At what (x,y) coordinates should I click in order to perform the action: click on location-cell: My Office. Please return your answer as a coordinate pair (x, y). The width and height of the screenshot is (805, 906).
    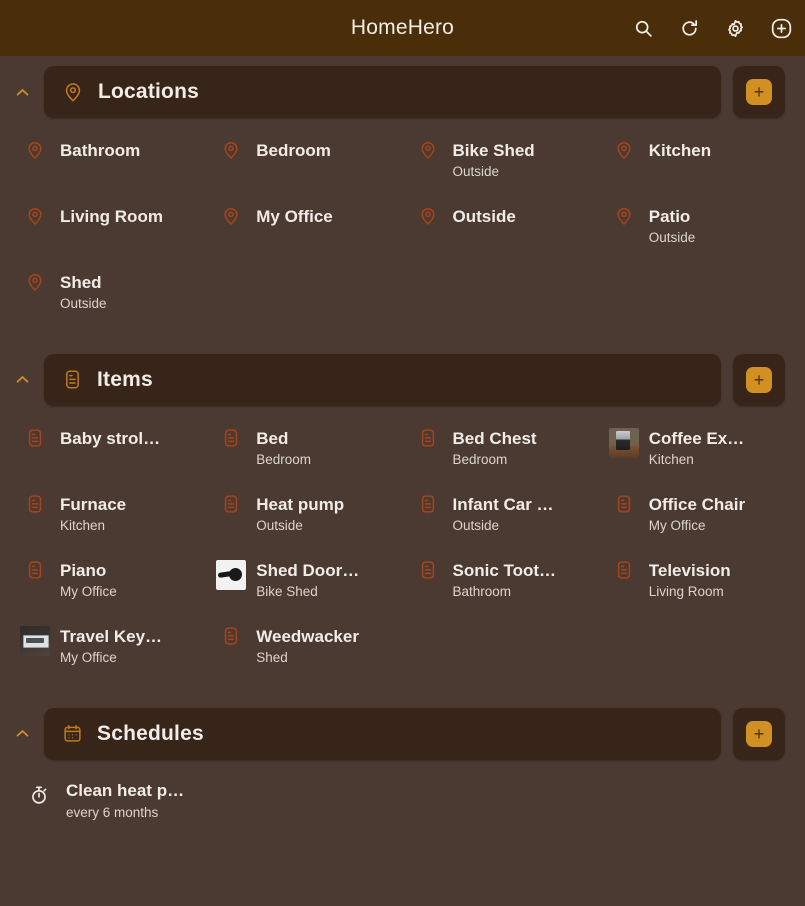
    Looking at the image, I should click on (304, 227).